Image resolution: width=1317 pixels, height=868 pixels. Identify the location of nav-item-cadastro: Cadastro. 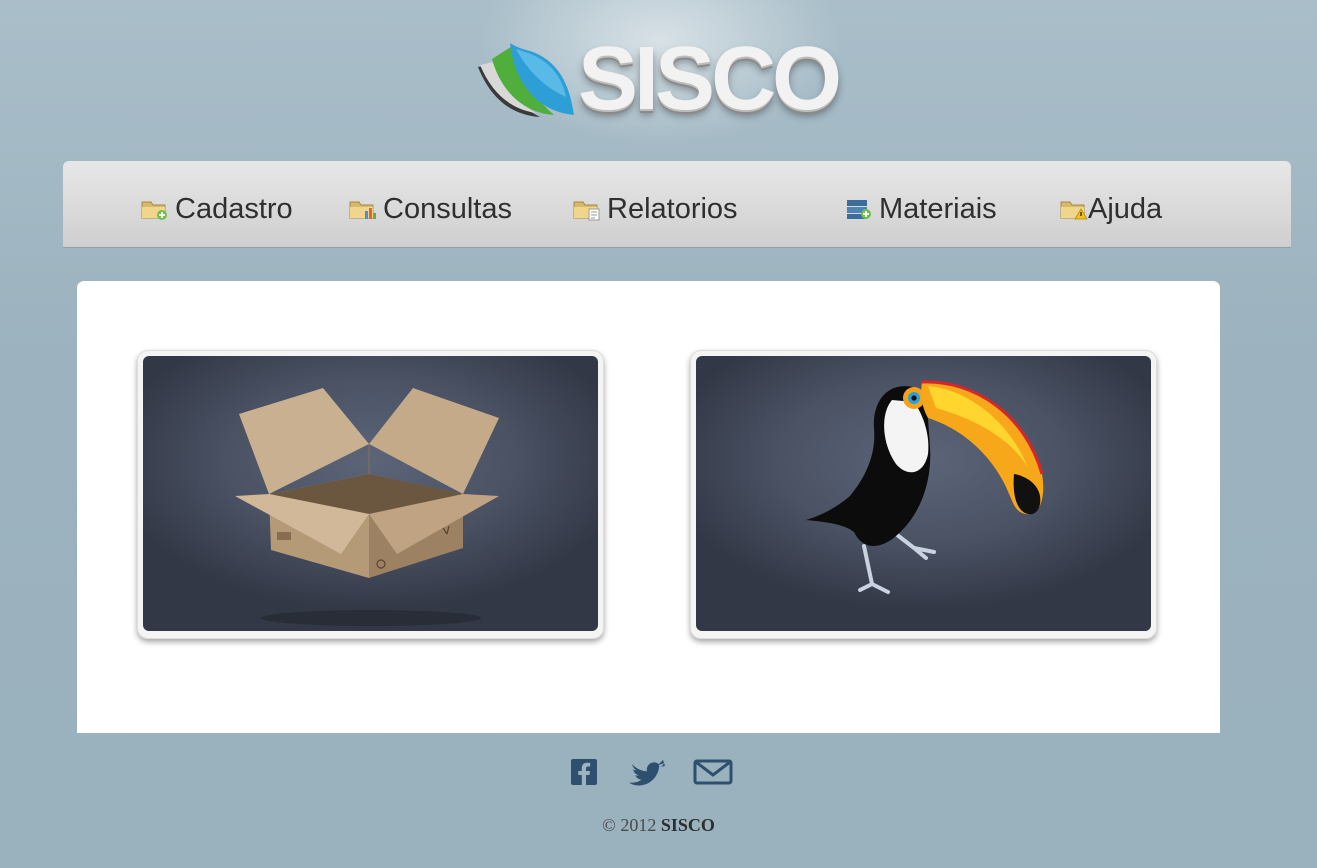
(217, 209).